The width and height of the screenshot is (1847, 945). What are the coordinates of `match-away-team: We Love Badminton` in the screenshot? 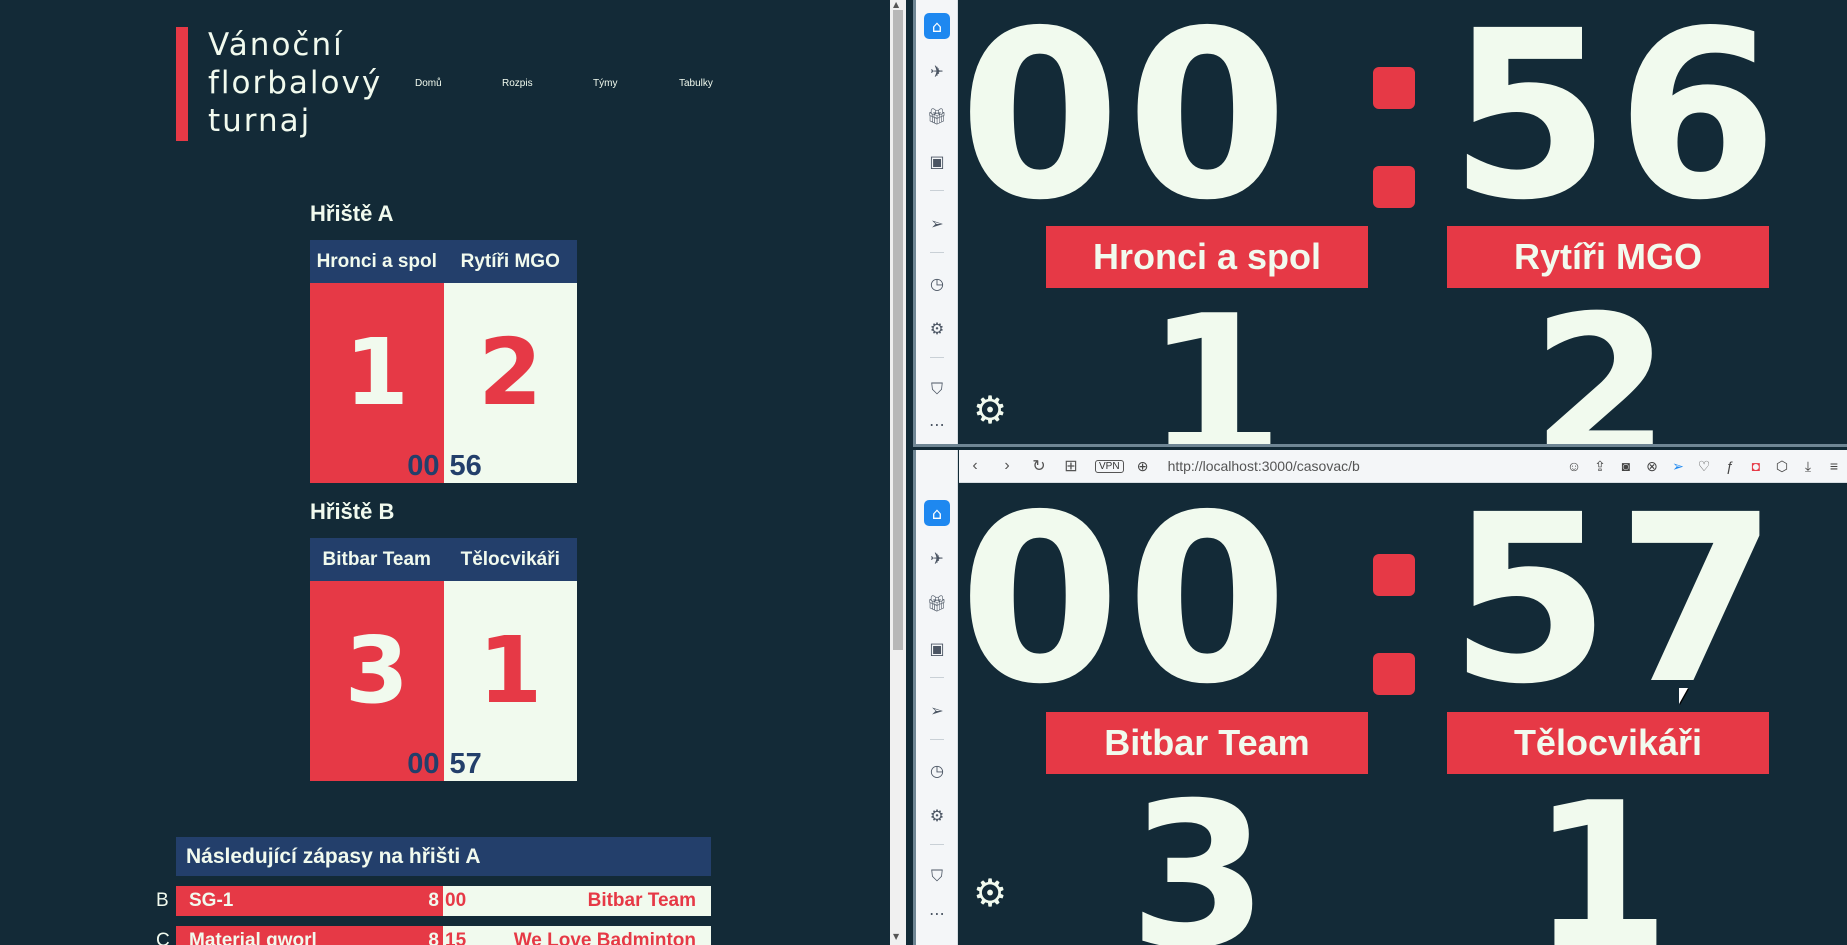 It's located at (604, 937).